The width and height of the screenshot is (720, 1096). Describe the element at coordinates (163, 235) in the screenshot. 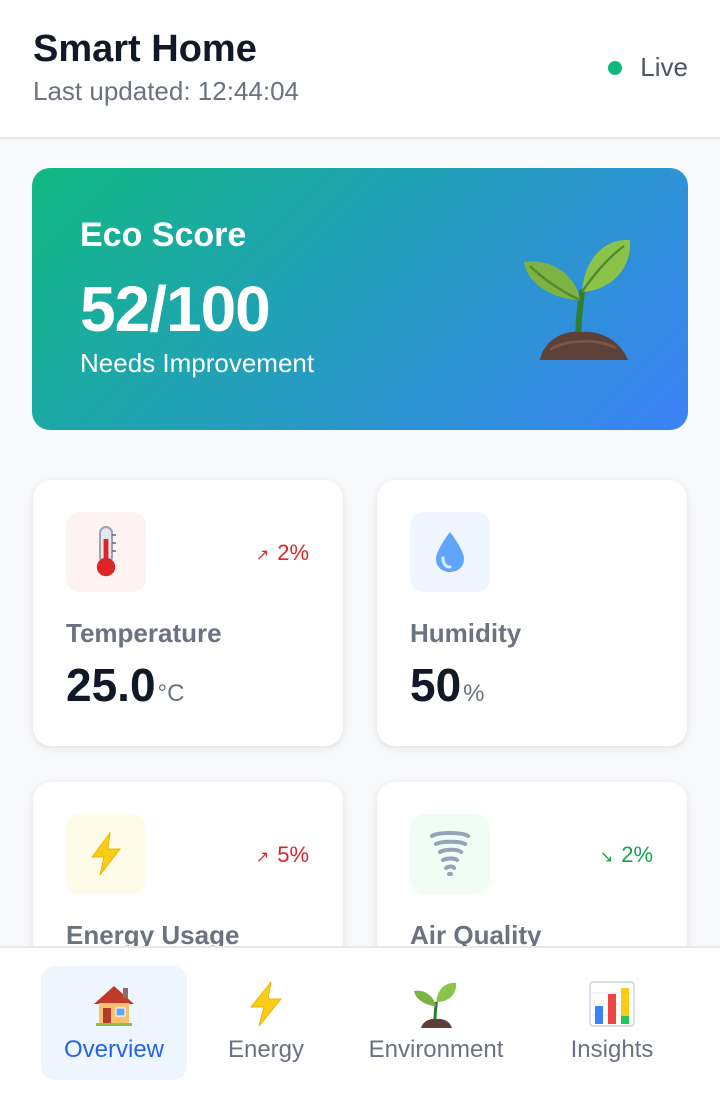

I see `eco-score-title: Eco Score` at that location.